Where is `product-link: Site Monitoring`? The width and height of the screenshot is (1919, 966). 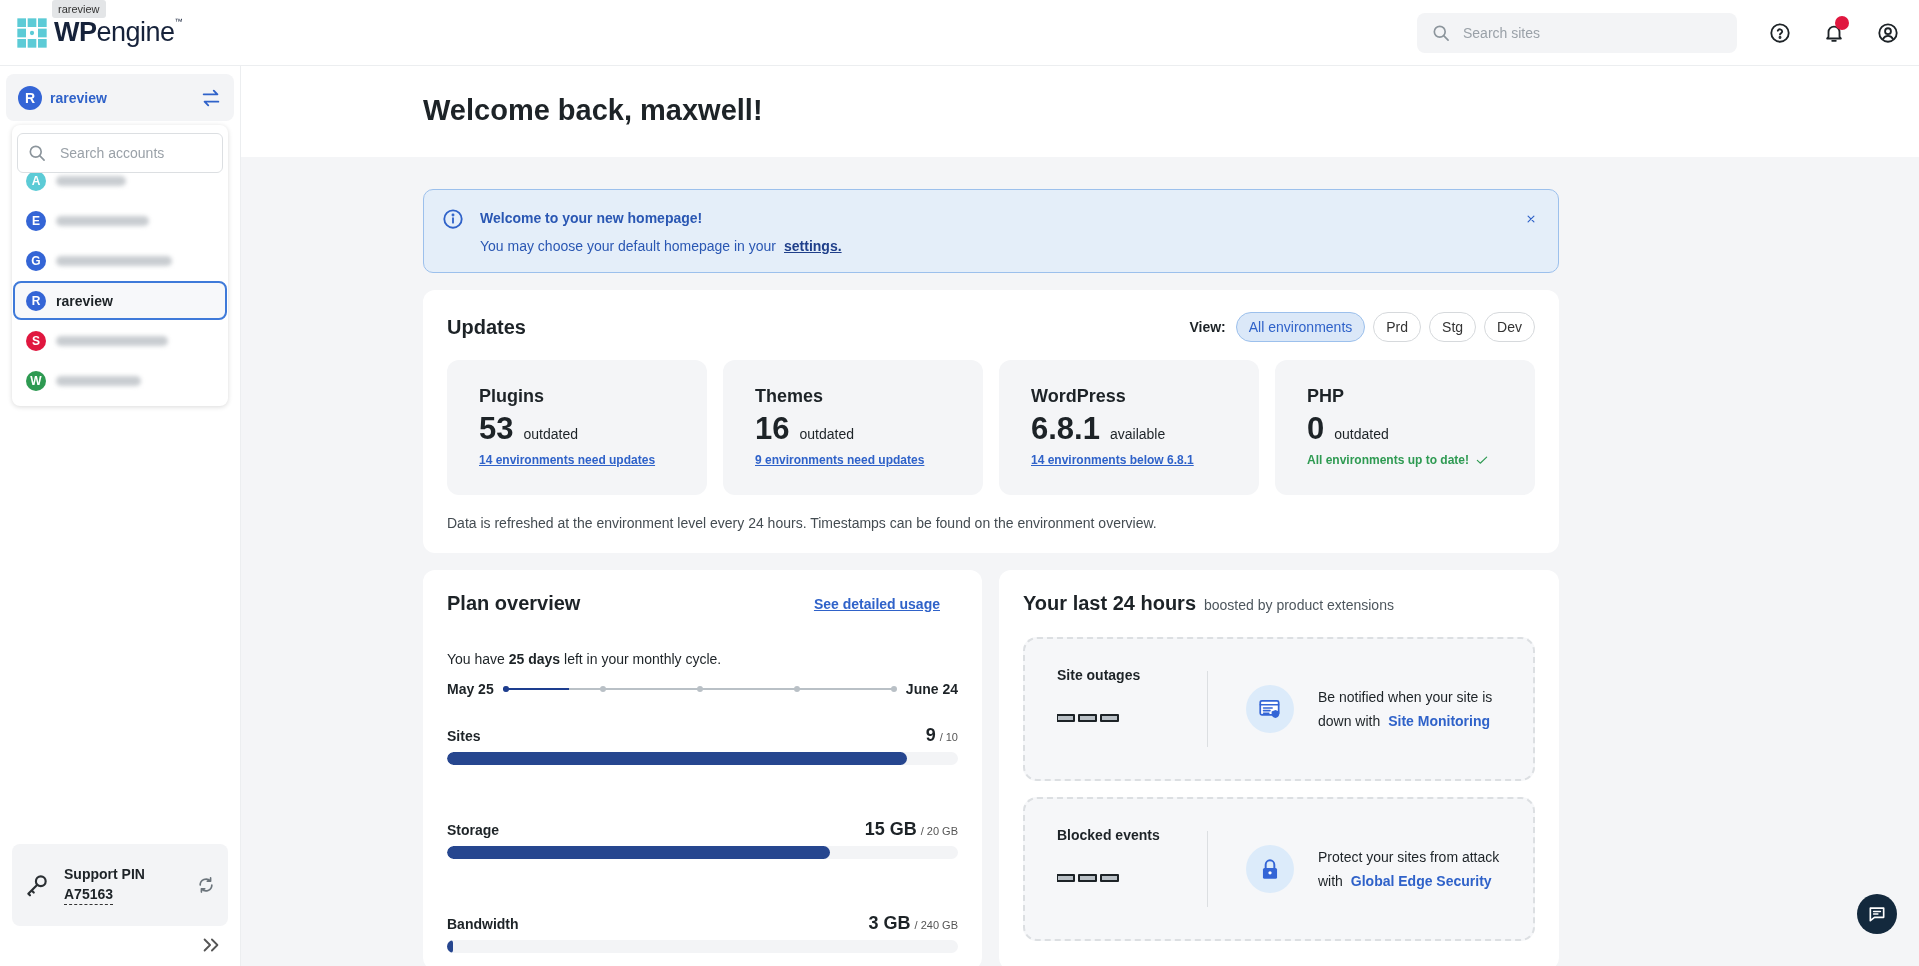
product-link: Site Monitoring is located at coordinates (1439, 721).